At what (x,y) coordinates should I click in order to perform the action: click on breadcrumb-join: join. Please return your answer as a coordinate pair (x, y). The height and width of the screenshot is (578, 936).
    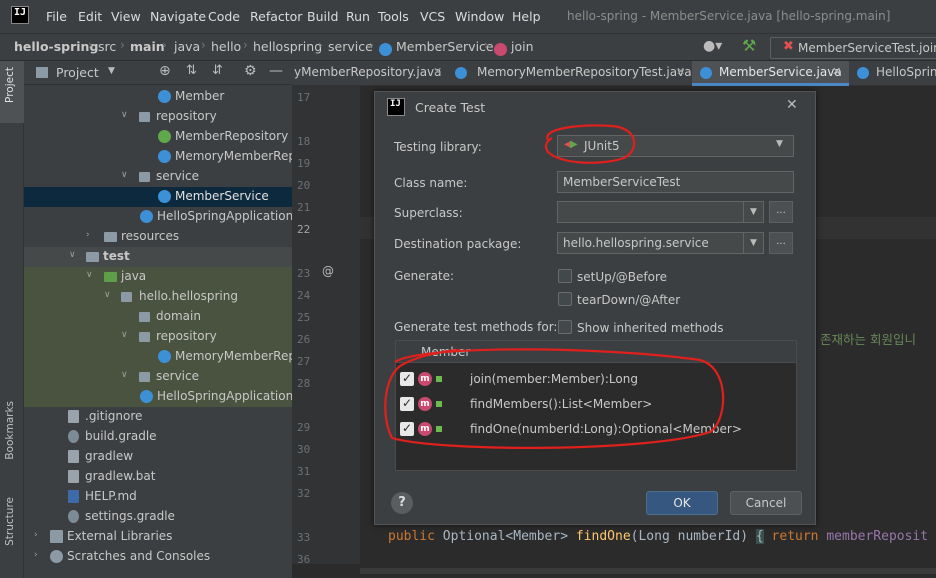
    Looking at the image, I should click on (522, 46).